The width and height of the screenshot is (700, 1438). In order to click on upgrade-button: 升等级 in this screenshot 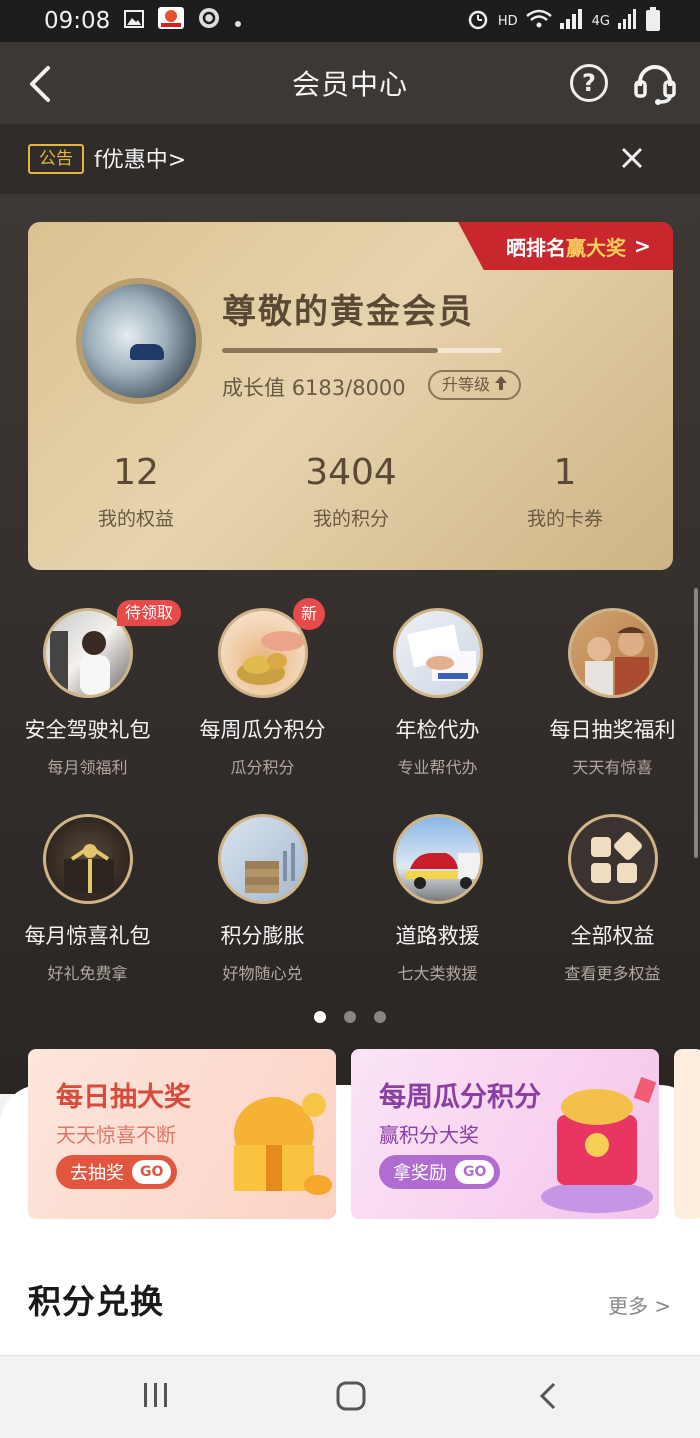, I will do `click(475, 385)`.